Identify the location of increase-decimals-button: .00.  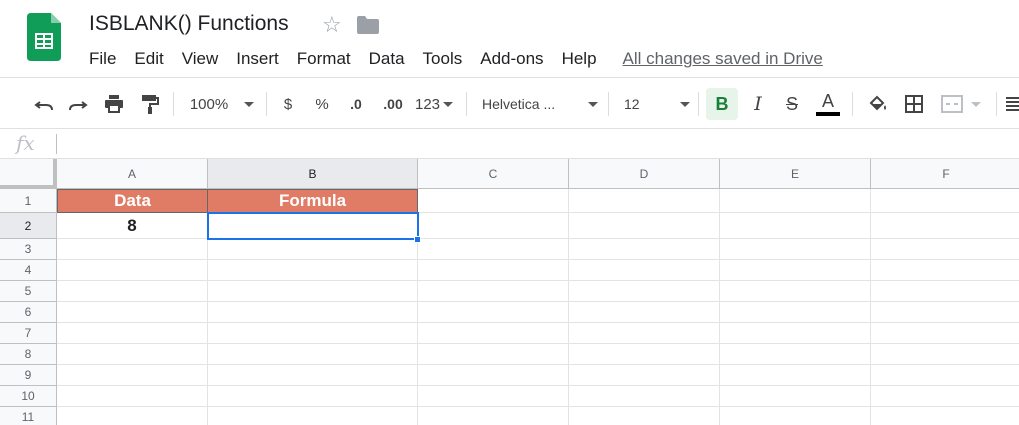
(393, 104).